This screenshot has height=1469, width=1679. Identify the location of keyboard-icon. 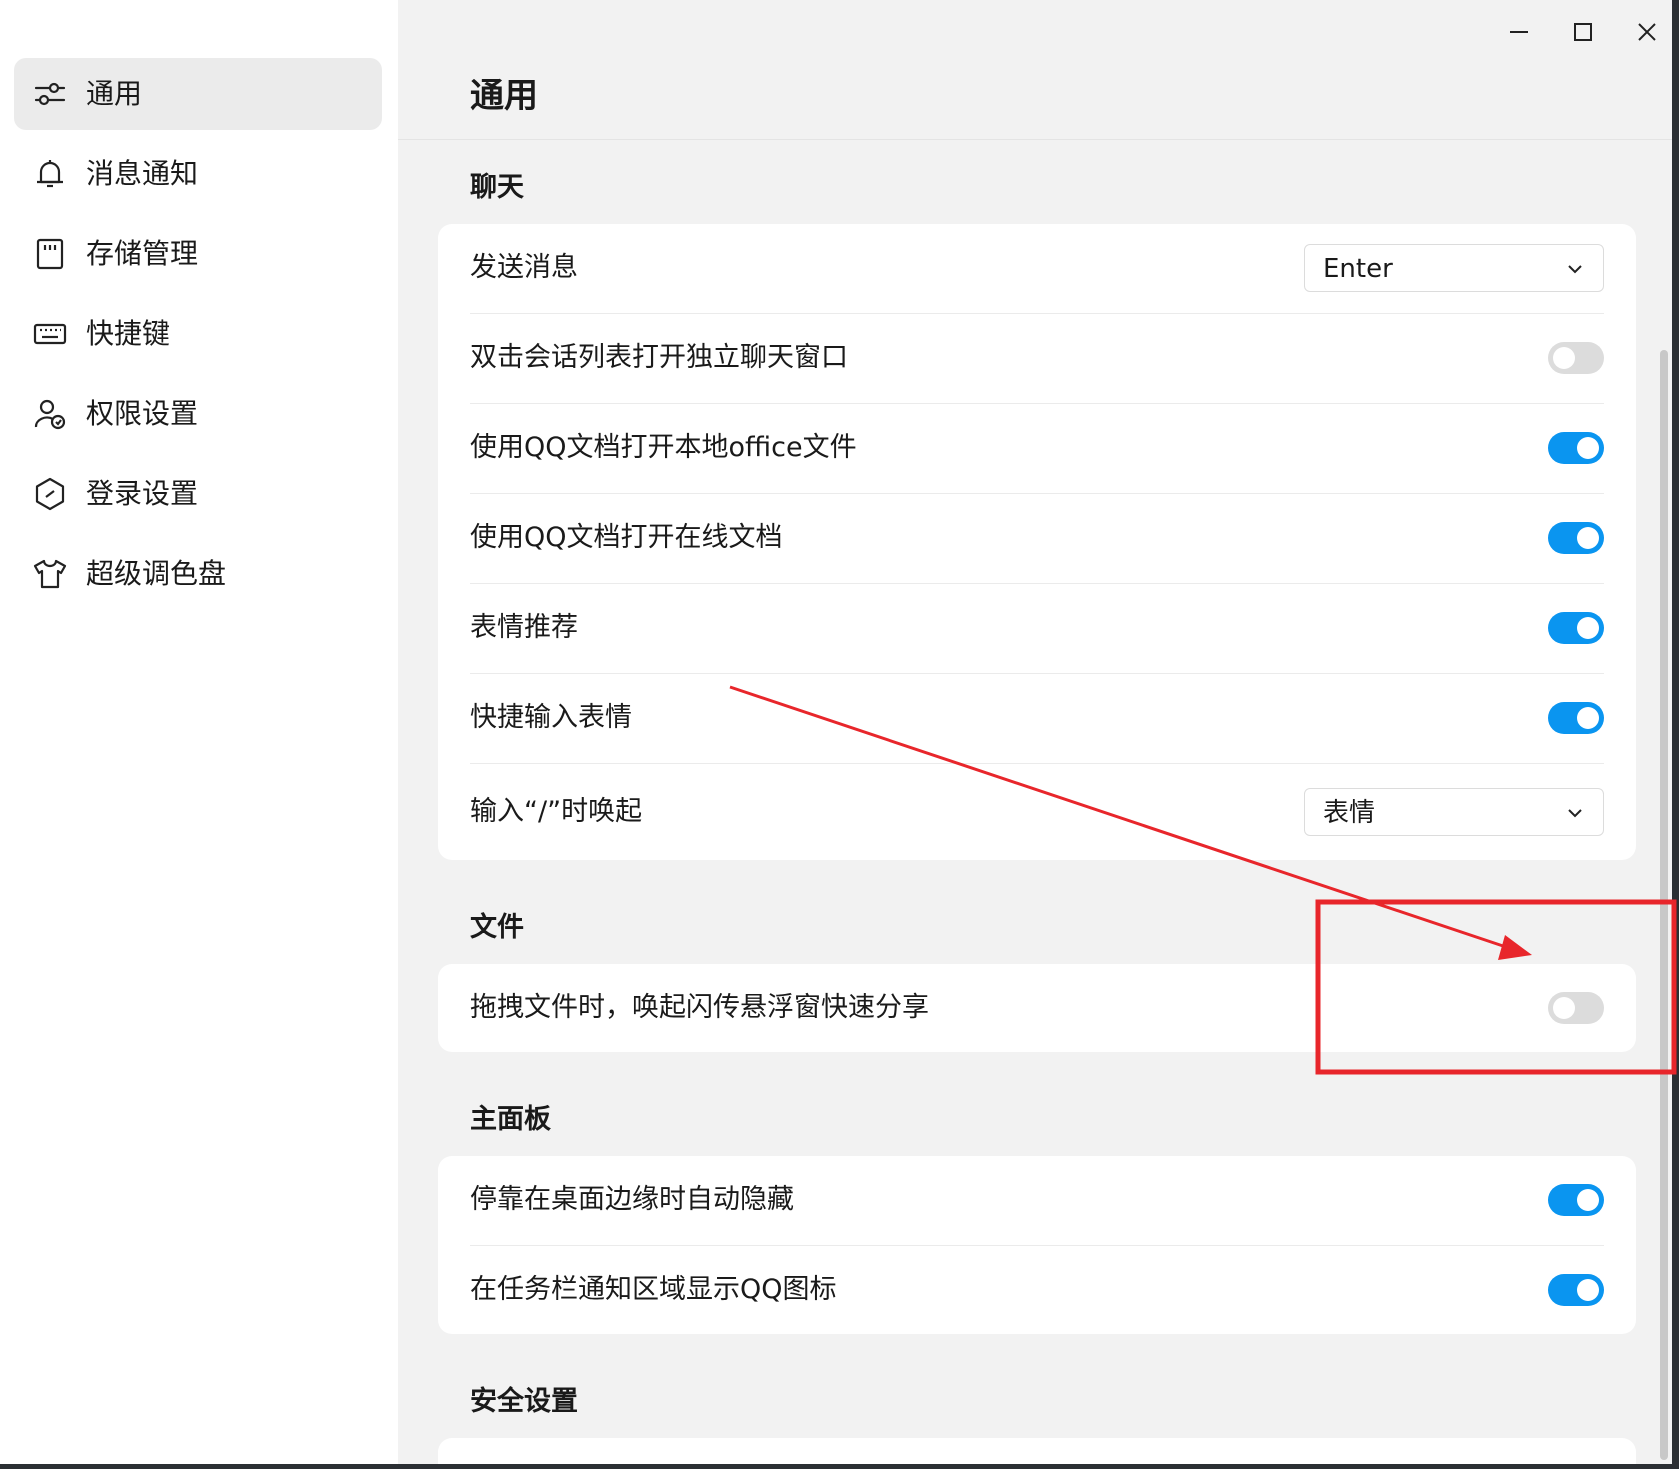
(50, 334).